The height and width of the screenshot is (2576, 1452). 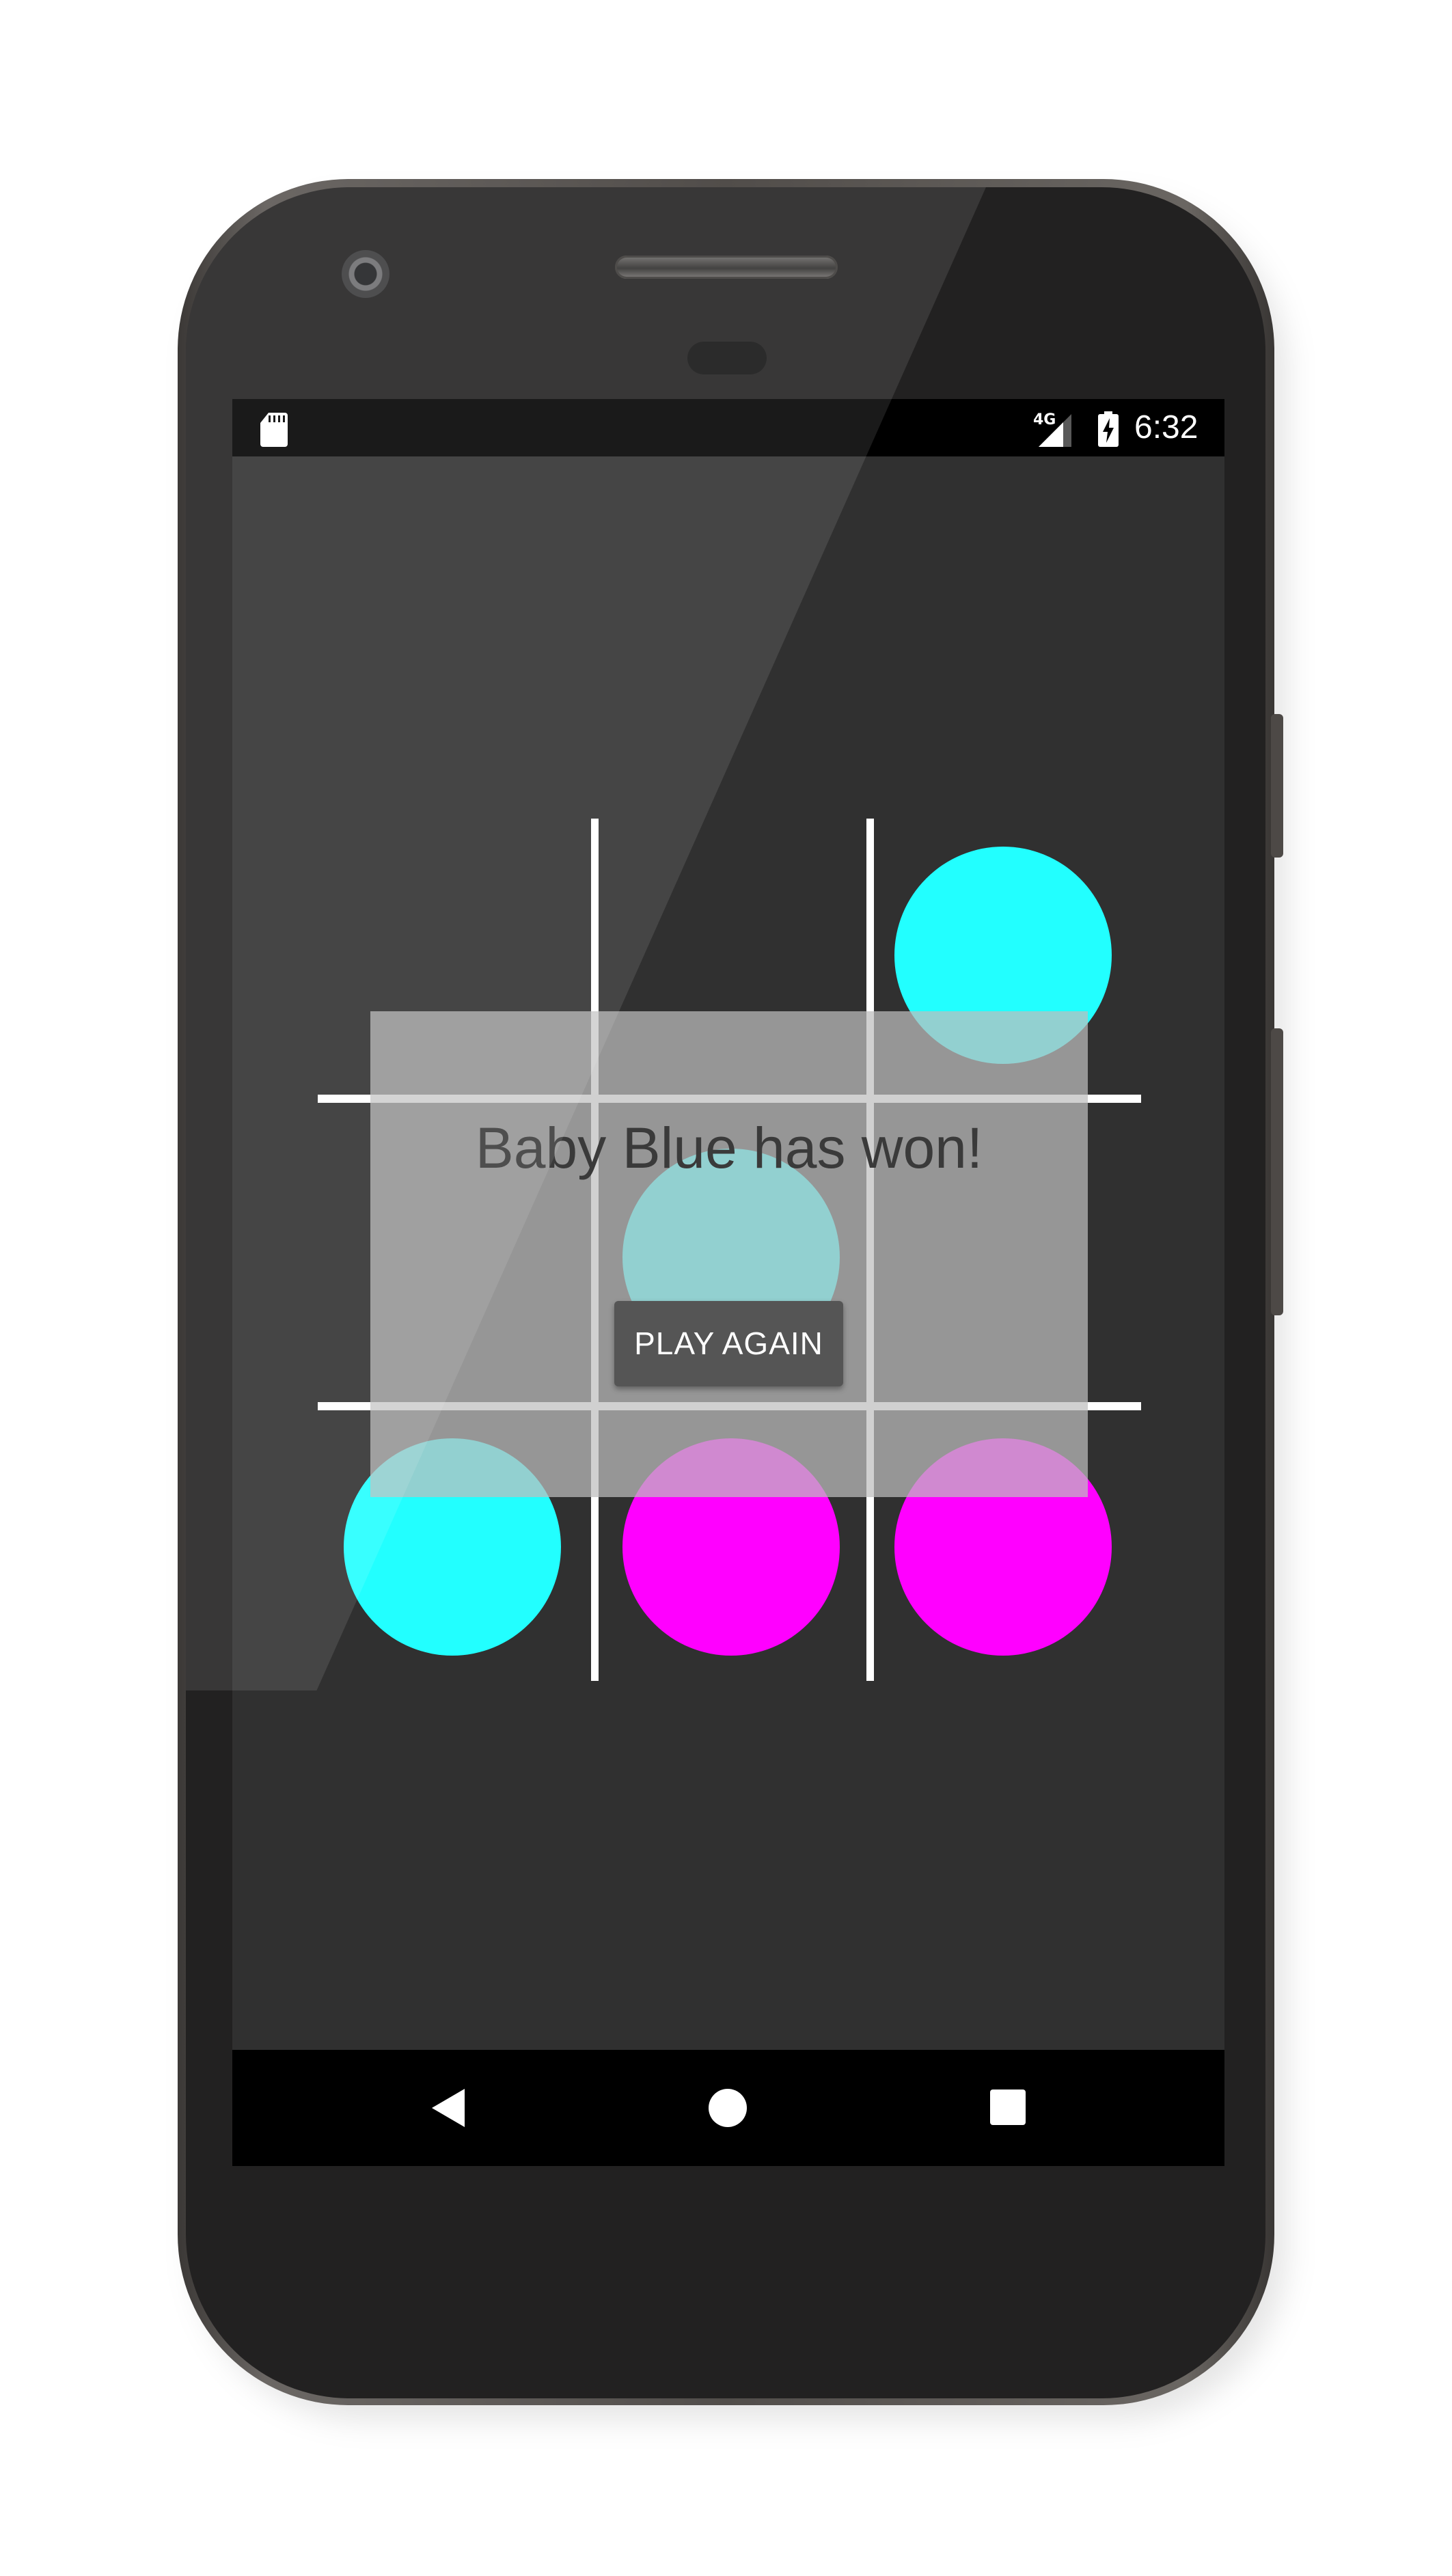 I want to click on power-button, so click(x=1277, y=786).